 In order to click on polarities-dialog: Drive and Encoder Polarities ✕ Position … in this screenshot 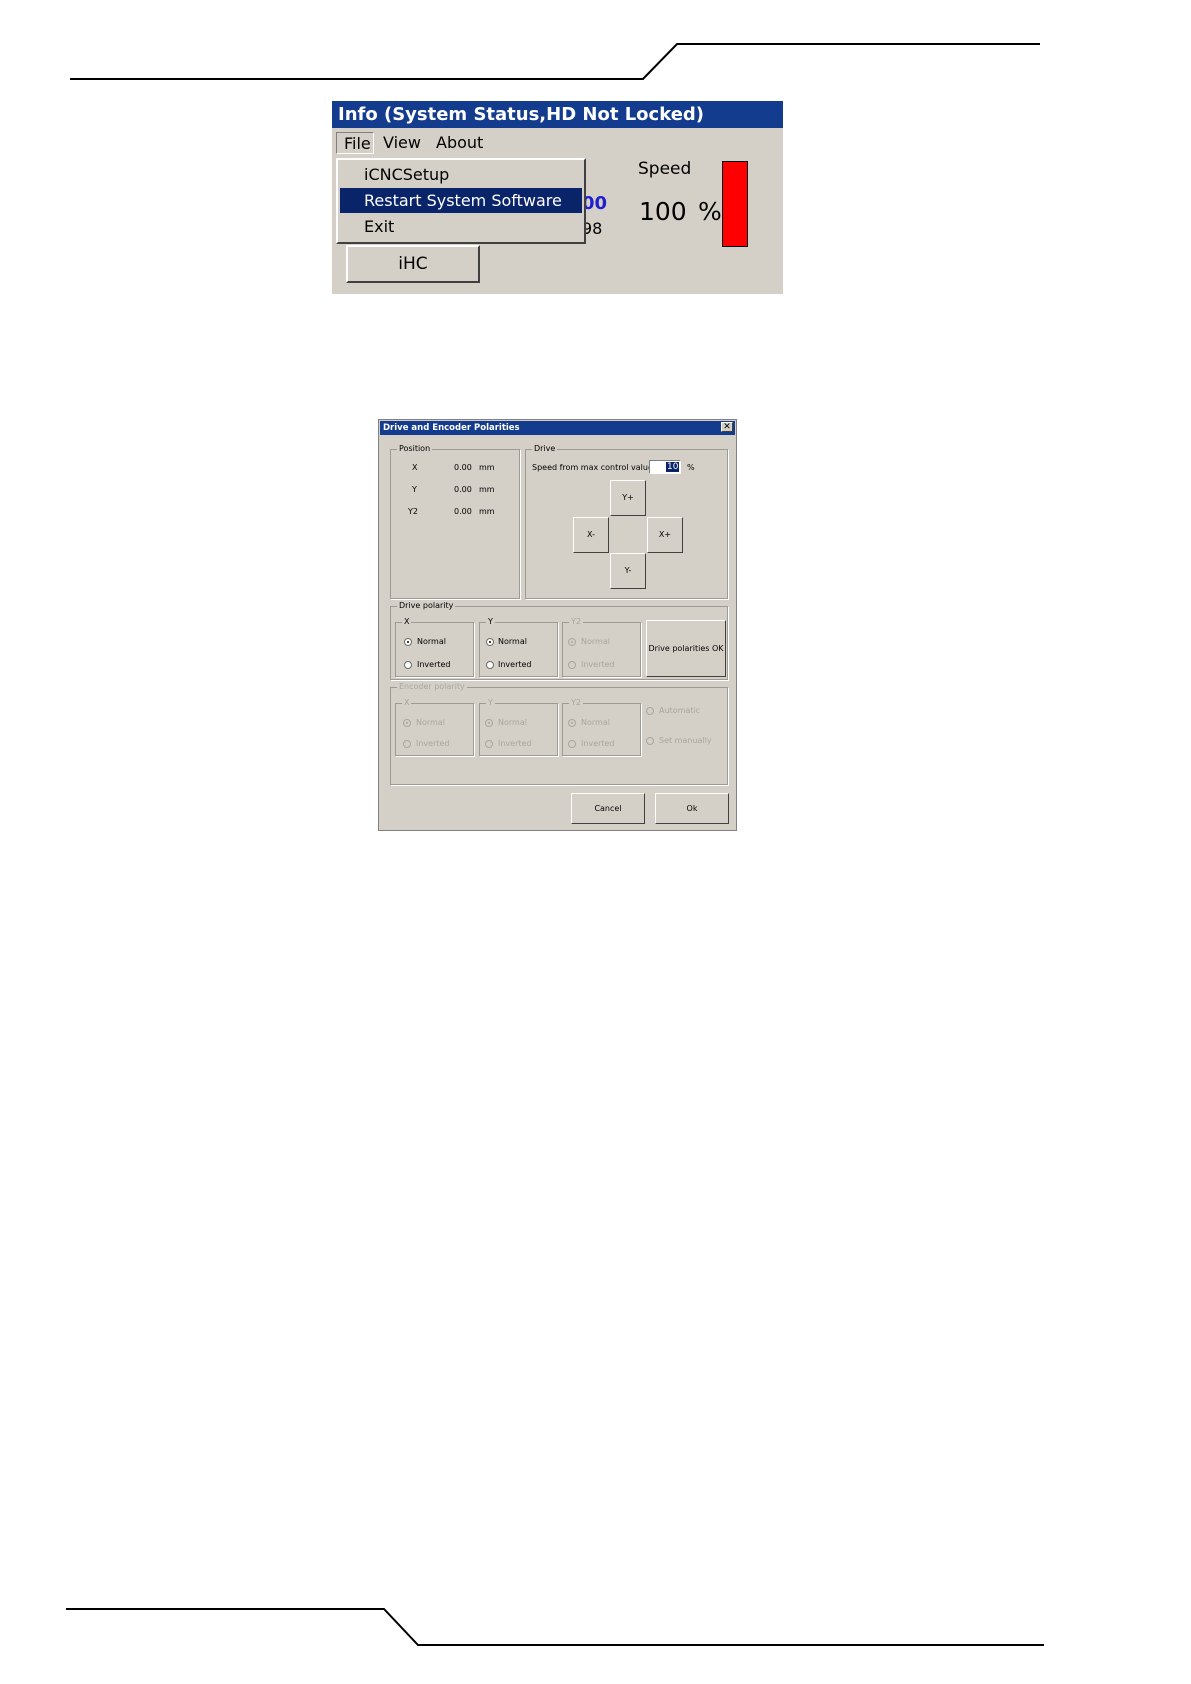, I will do `click(557, 625)`.